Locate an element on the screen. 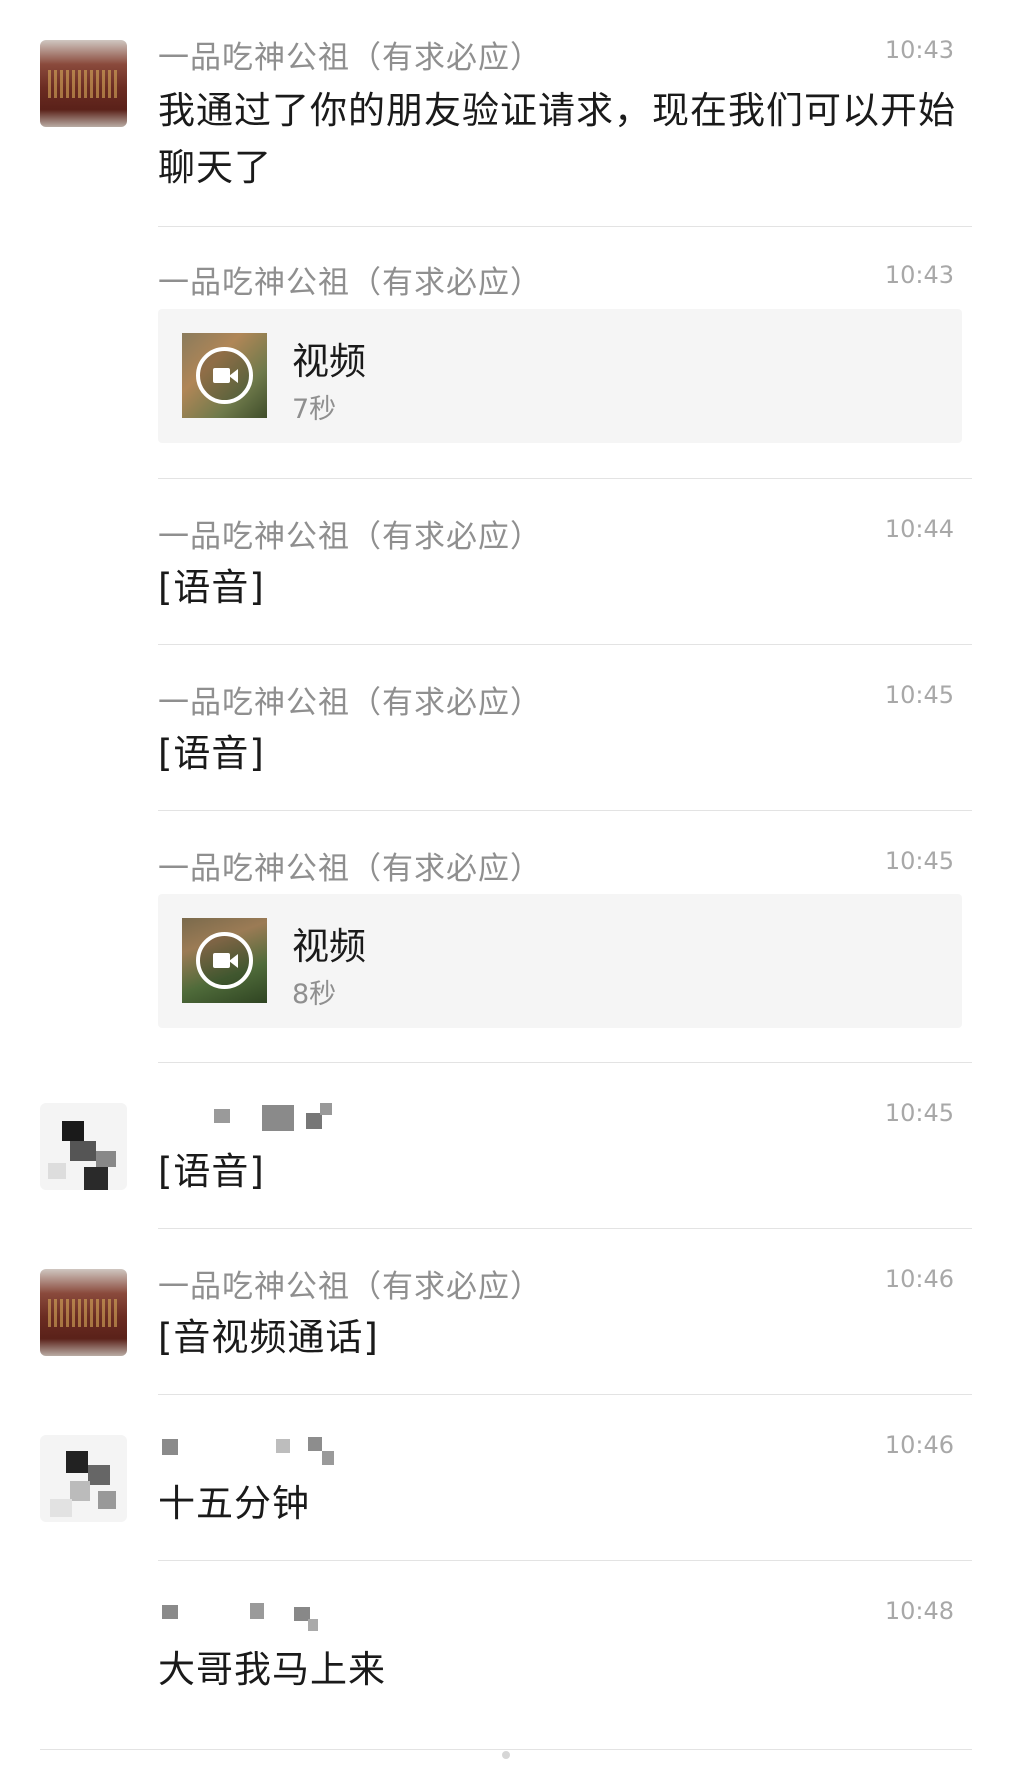  scroll-indicator-dot is located at coordinates (506, 1755).